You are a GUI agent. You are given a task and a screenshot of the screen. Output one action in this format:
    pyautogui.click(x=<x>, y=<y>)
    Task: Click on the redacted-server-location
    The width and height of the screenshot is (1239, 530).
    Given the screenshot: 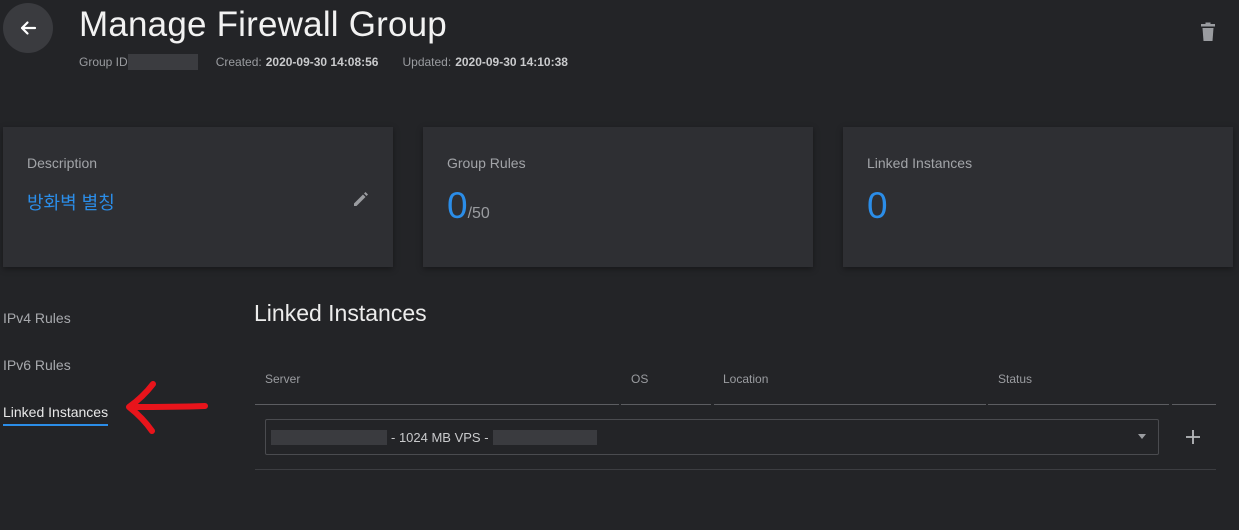 What is the action you would take?
    pyautogui.click(x=544, y=437)
    